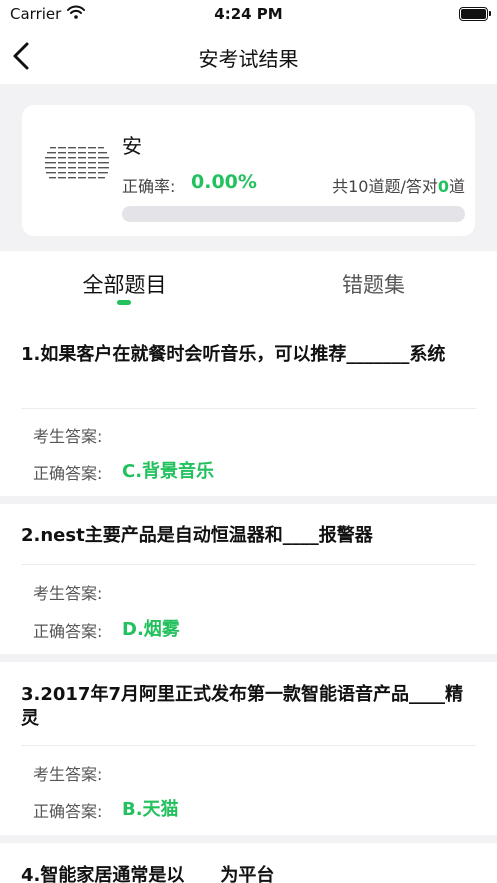  I want to click on question-text: 1.如果客户在就餐时会听音乐，可以推荐_______系统, so click(233, 354).